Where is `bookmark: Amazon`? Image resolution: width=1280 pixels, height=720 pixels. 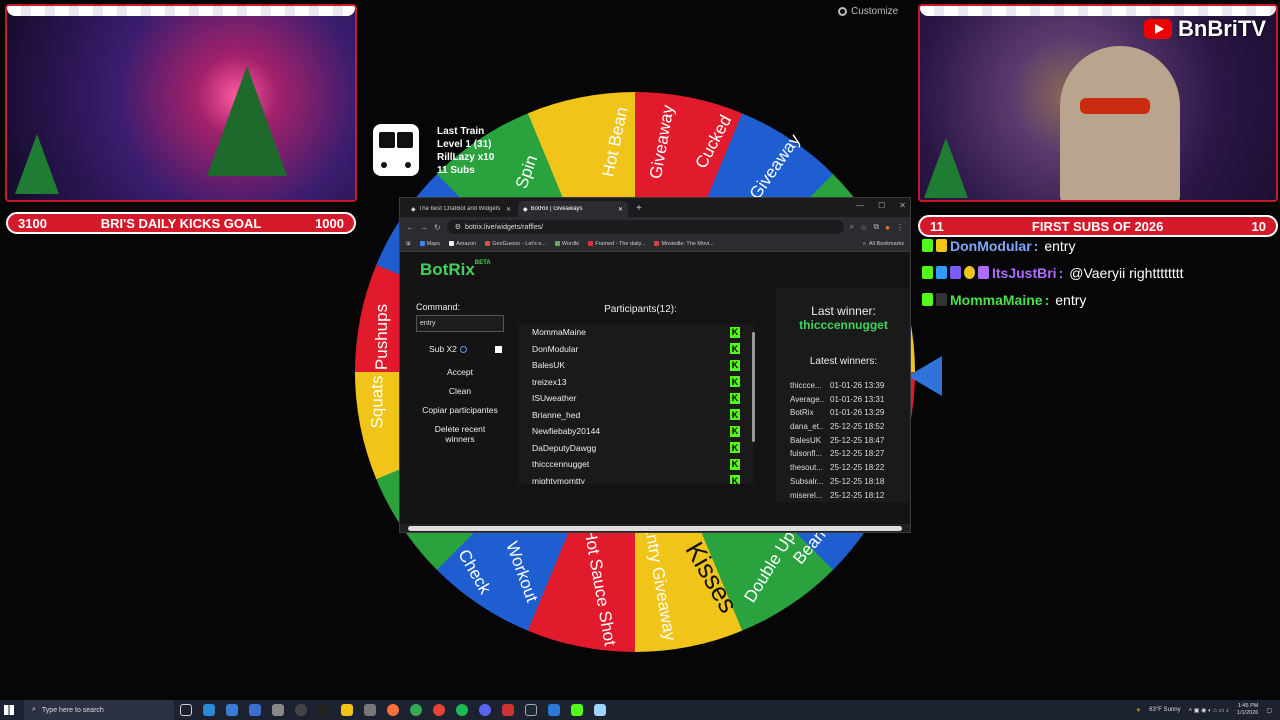
bookmark: Amazon is located at coordinates (462, 244).